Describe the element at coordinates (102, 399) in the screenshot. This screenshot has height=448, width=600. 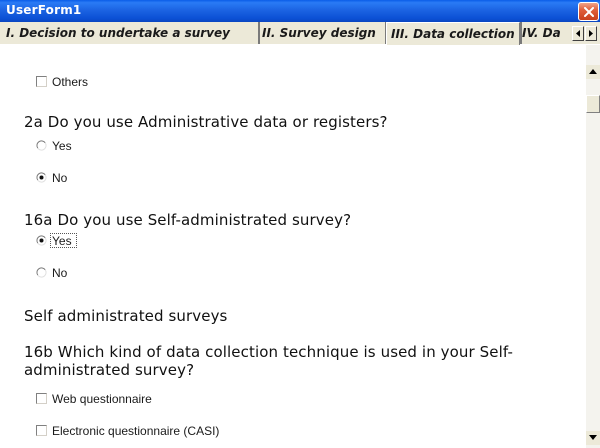
I see `web-questionnaire-label: Web questionnaire` at that location.